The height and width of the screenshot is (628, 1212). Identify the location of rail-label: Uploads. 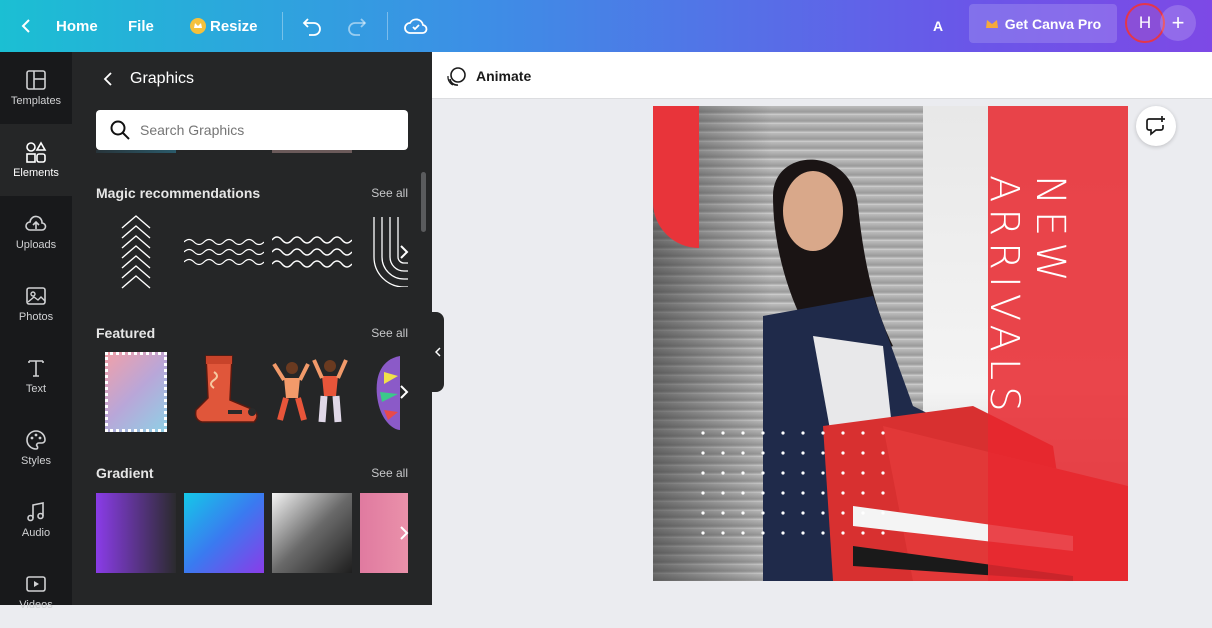
(36, 245).